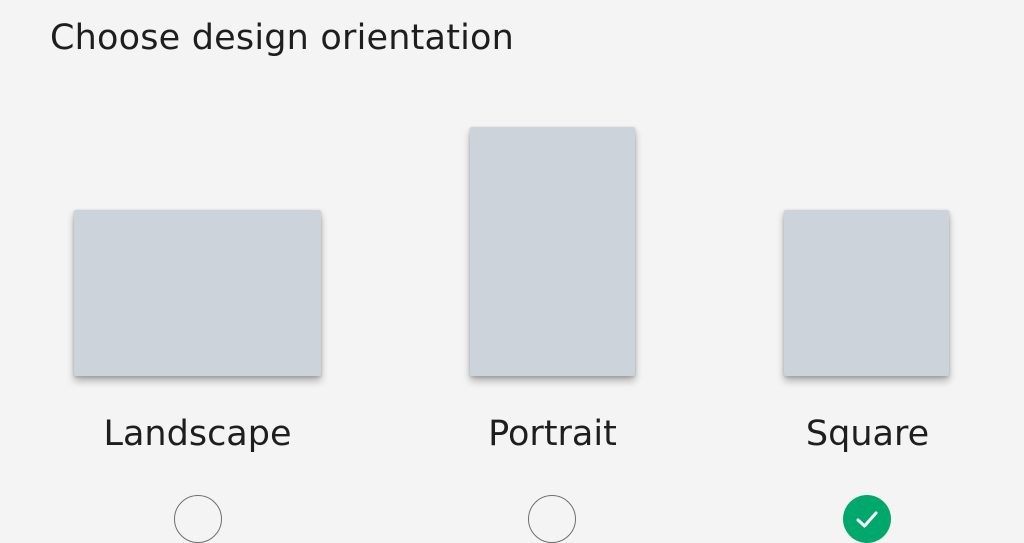 The height and width of the screenshot is (543, 1024). Describe the element at coordinates (552, 519) in the screenshot. I see `portrait-radio` at that location.